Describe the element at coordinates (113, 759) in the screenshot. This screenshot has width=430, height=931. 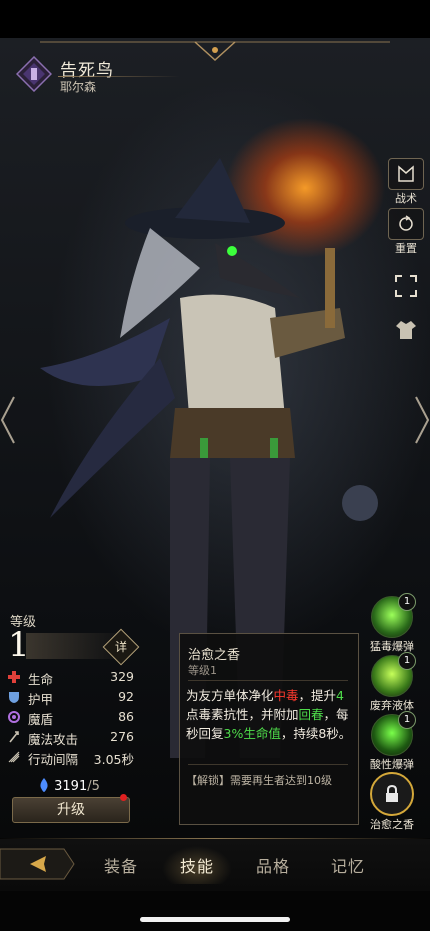
I see `stat-value: 3.05秒` at that location.